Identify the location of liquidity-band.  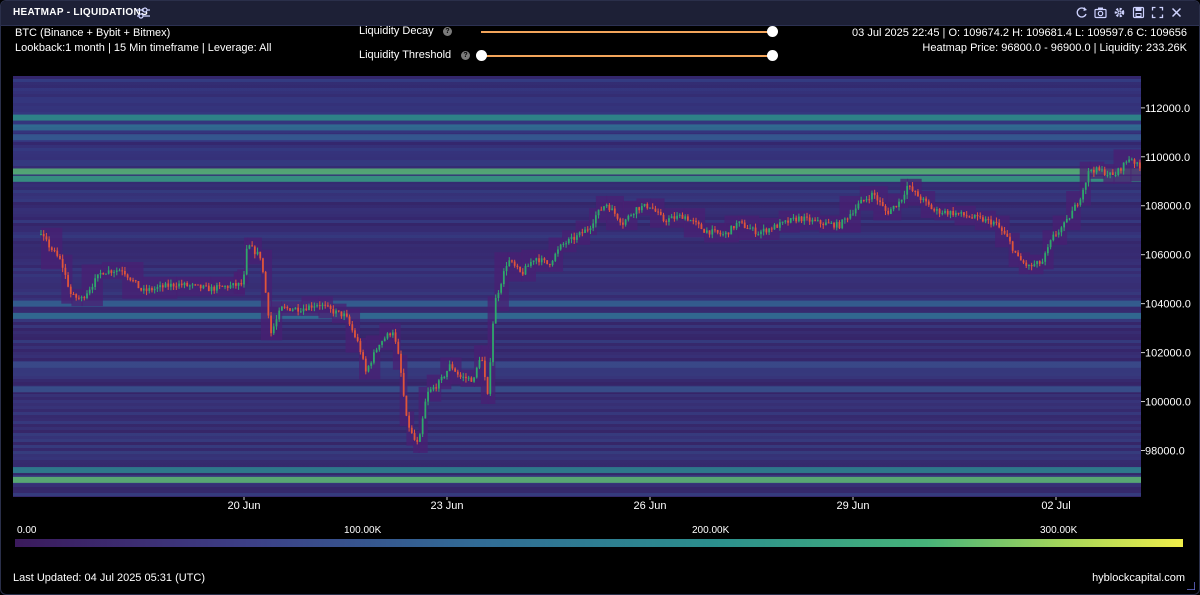
(577, 315).